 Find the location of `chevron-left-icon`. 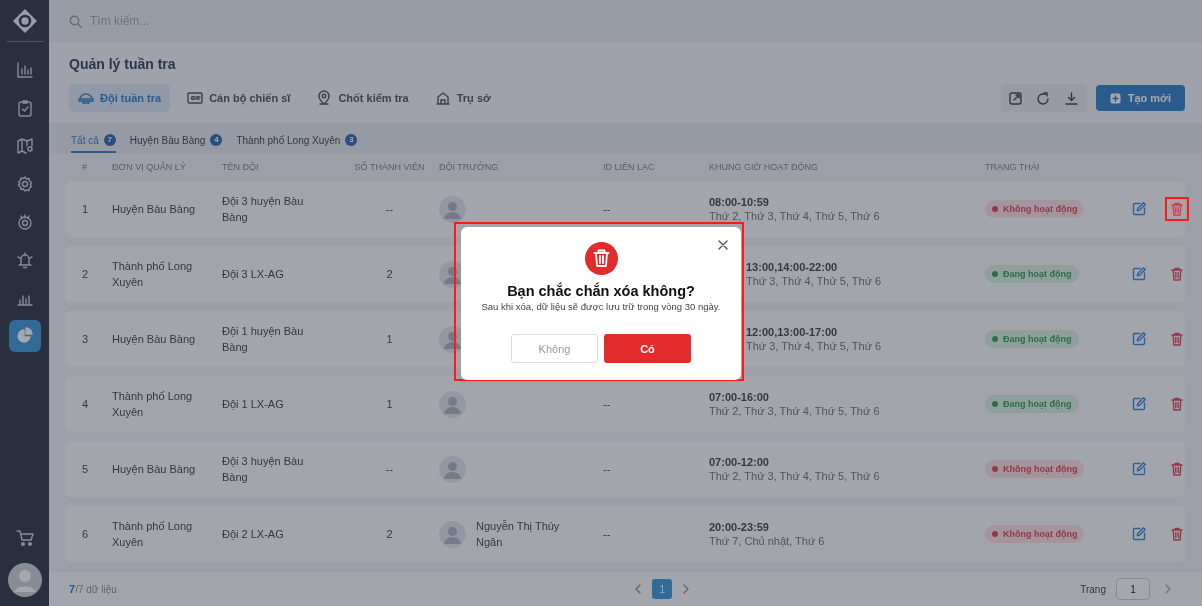

chevron-left-icon is located at coordinates (638, 589).